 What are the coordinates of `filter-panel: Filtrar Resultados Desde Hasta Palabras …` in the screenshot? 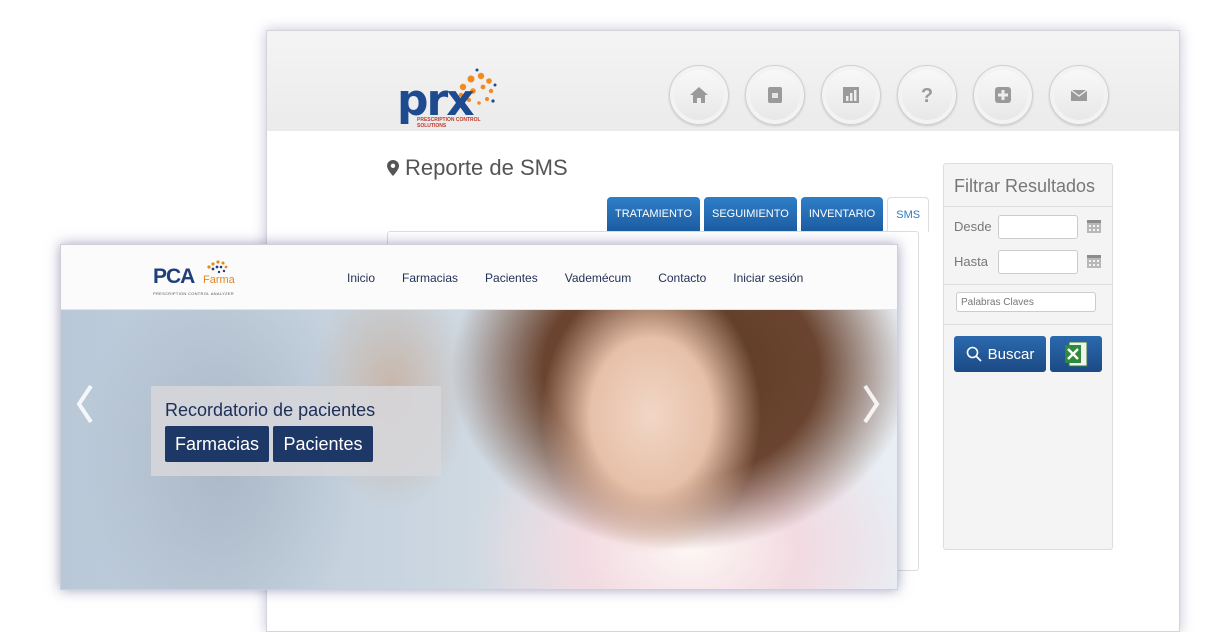 It's located at (1028, 356).